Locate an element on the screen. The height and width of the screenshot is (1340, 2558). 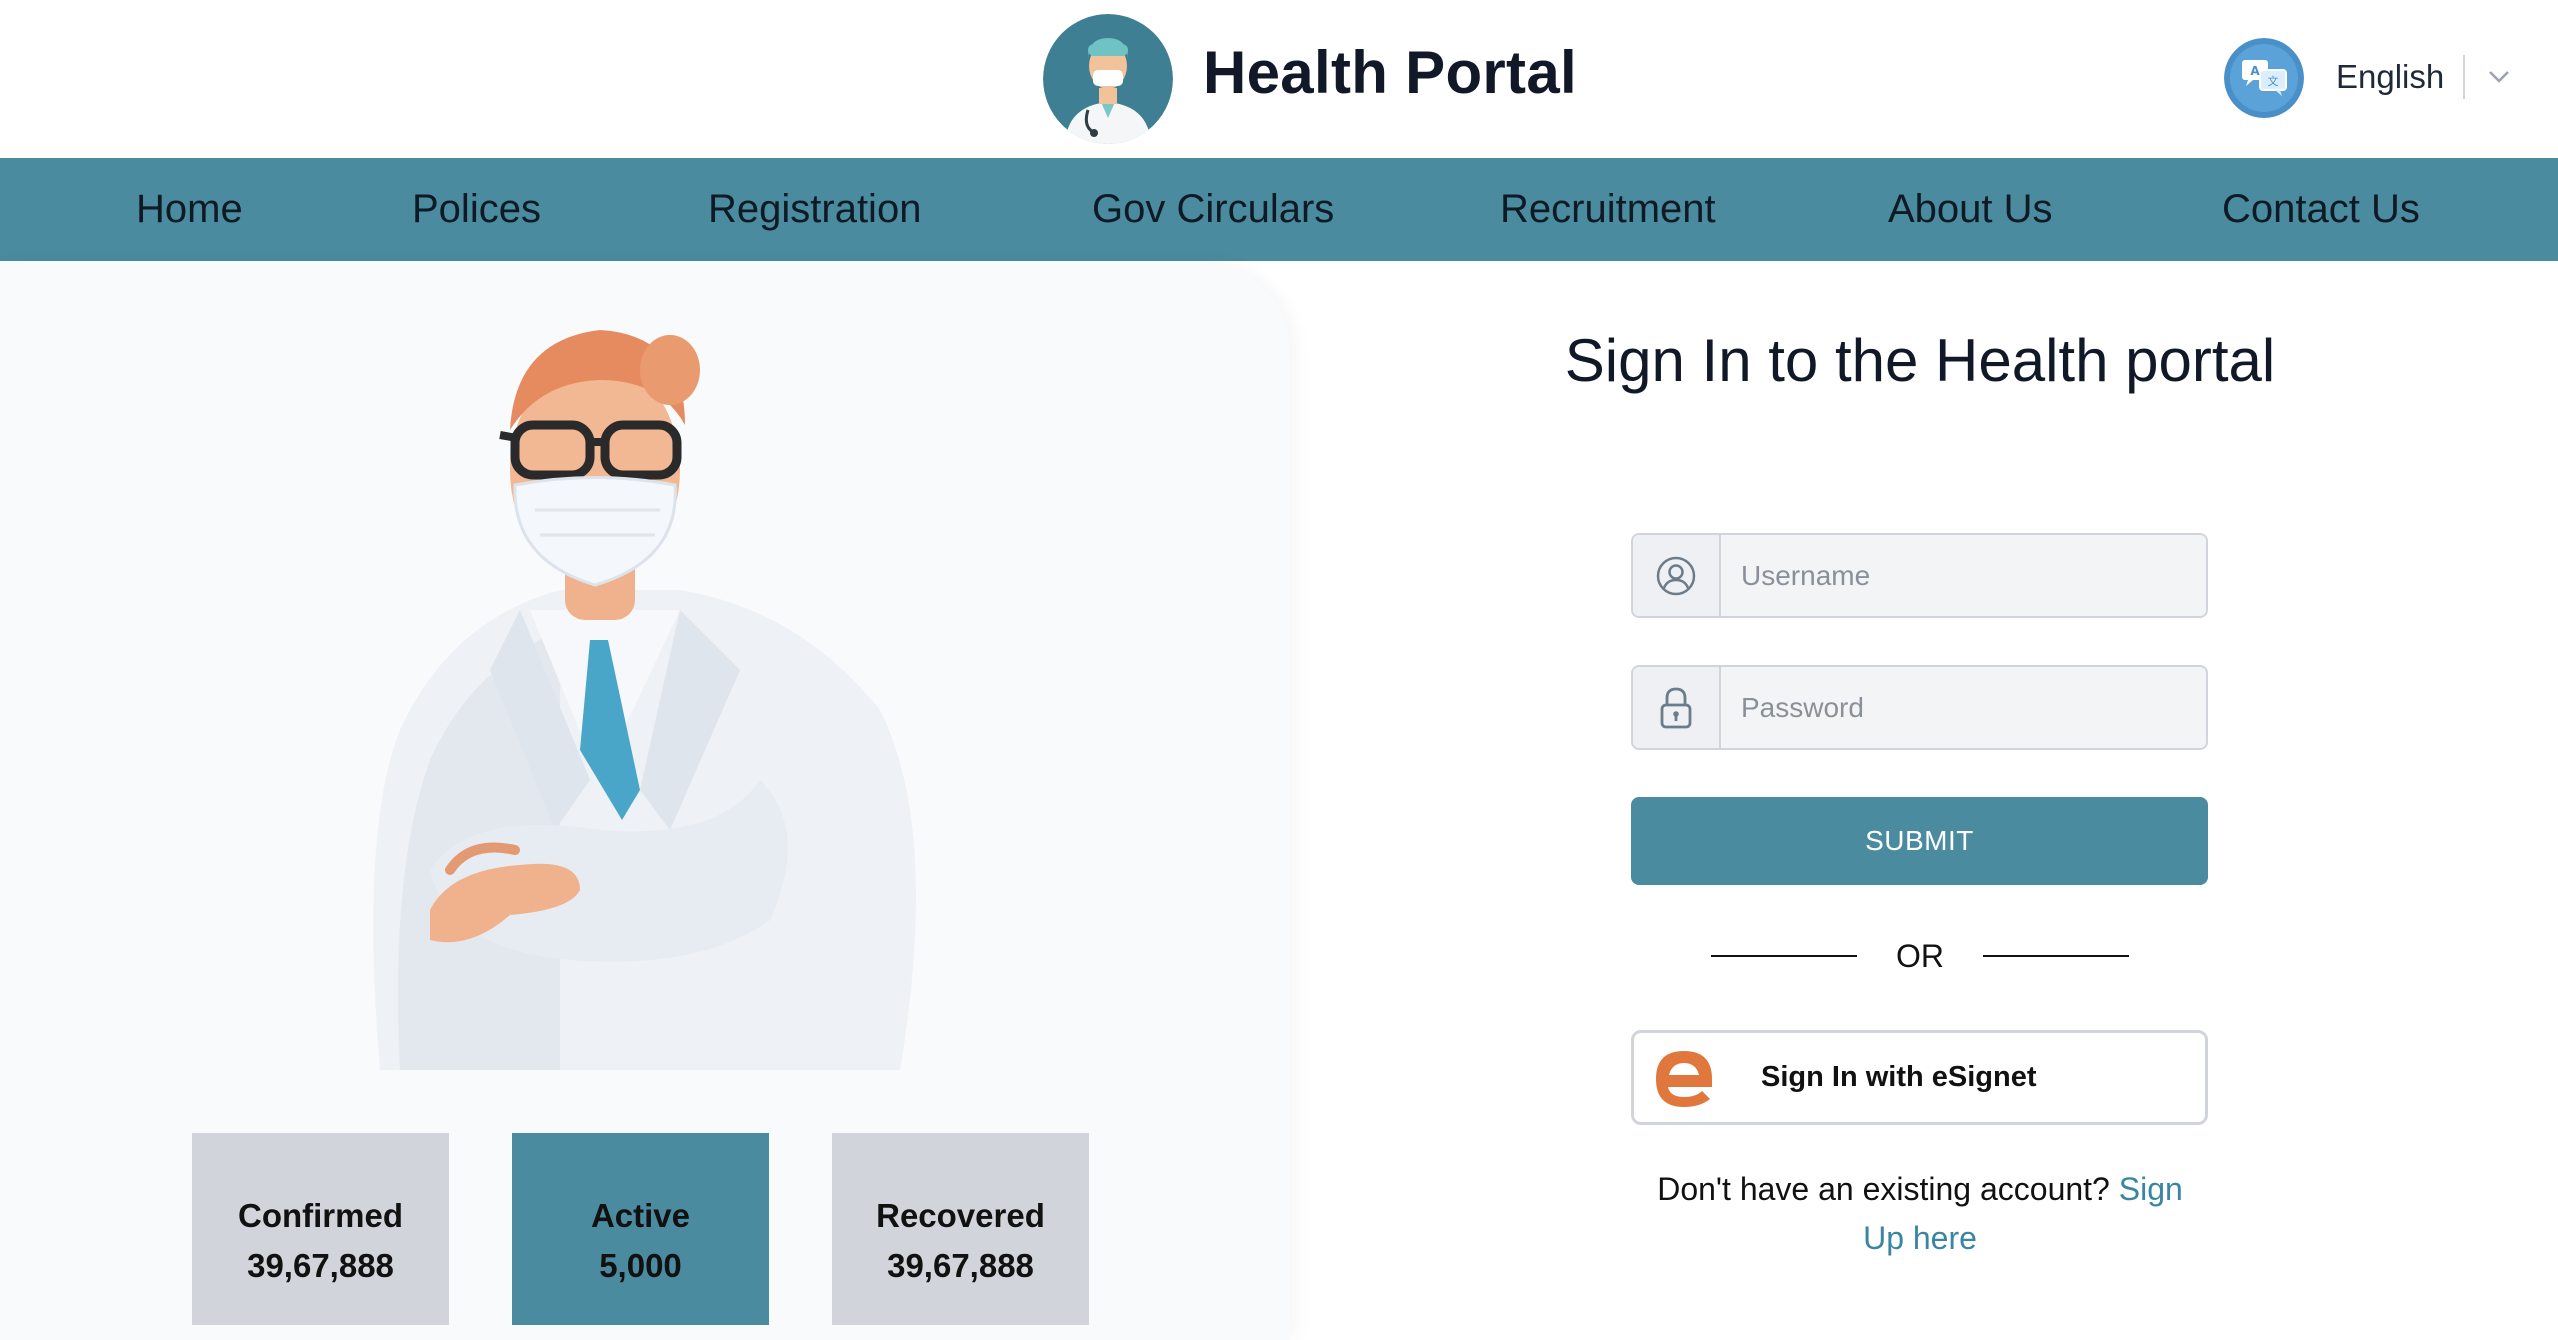
doctor-illustration is located at coordinates (650, 690).